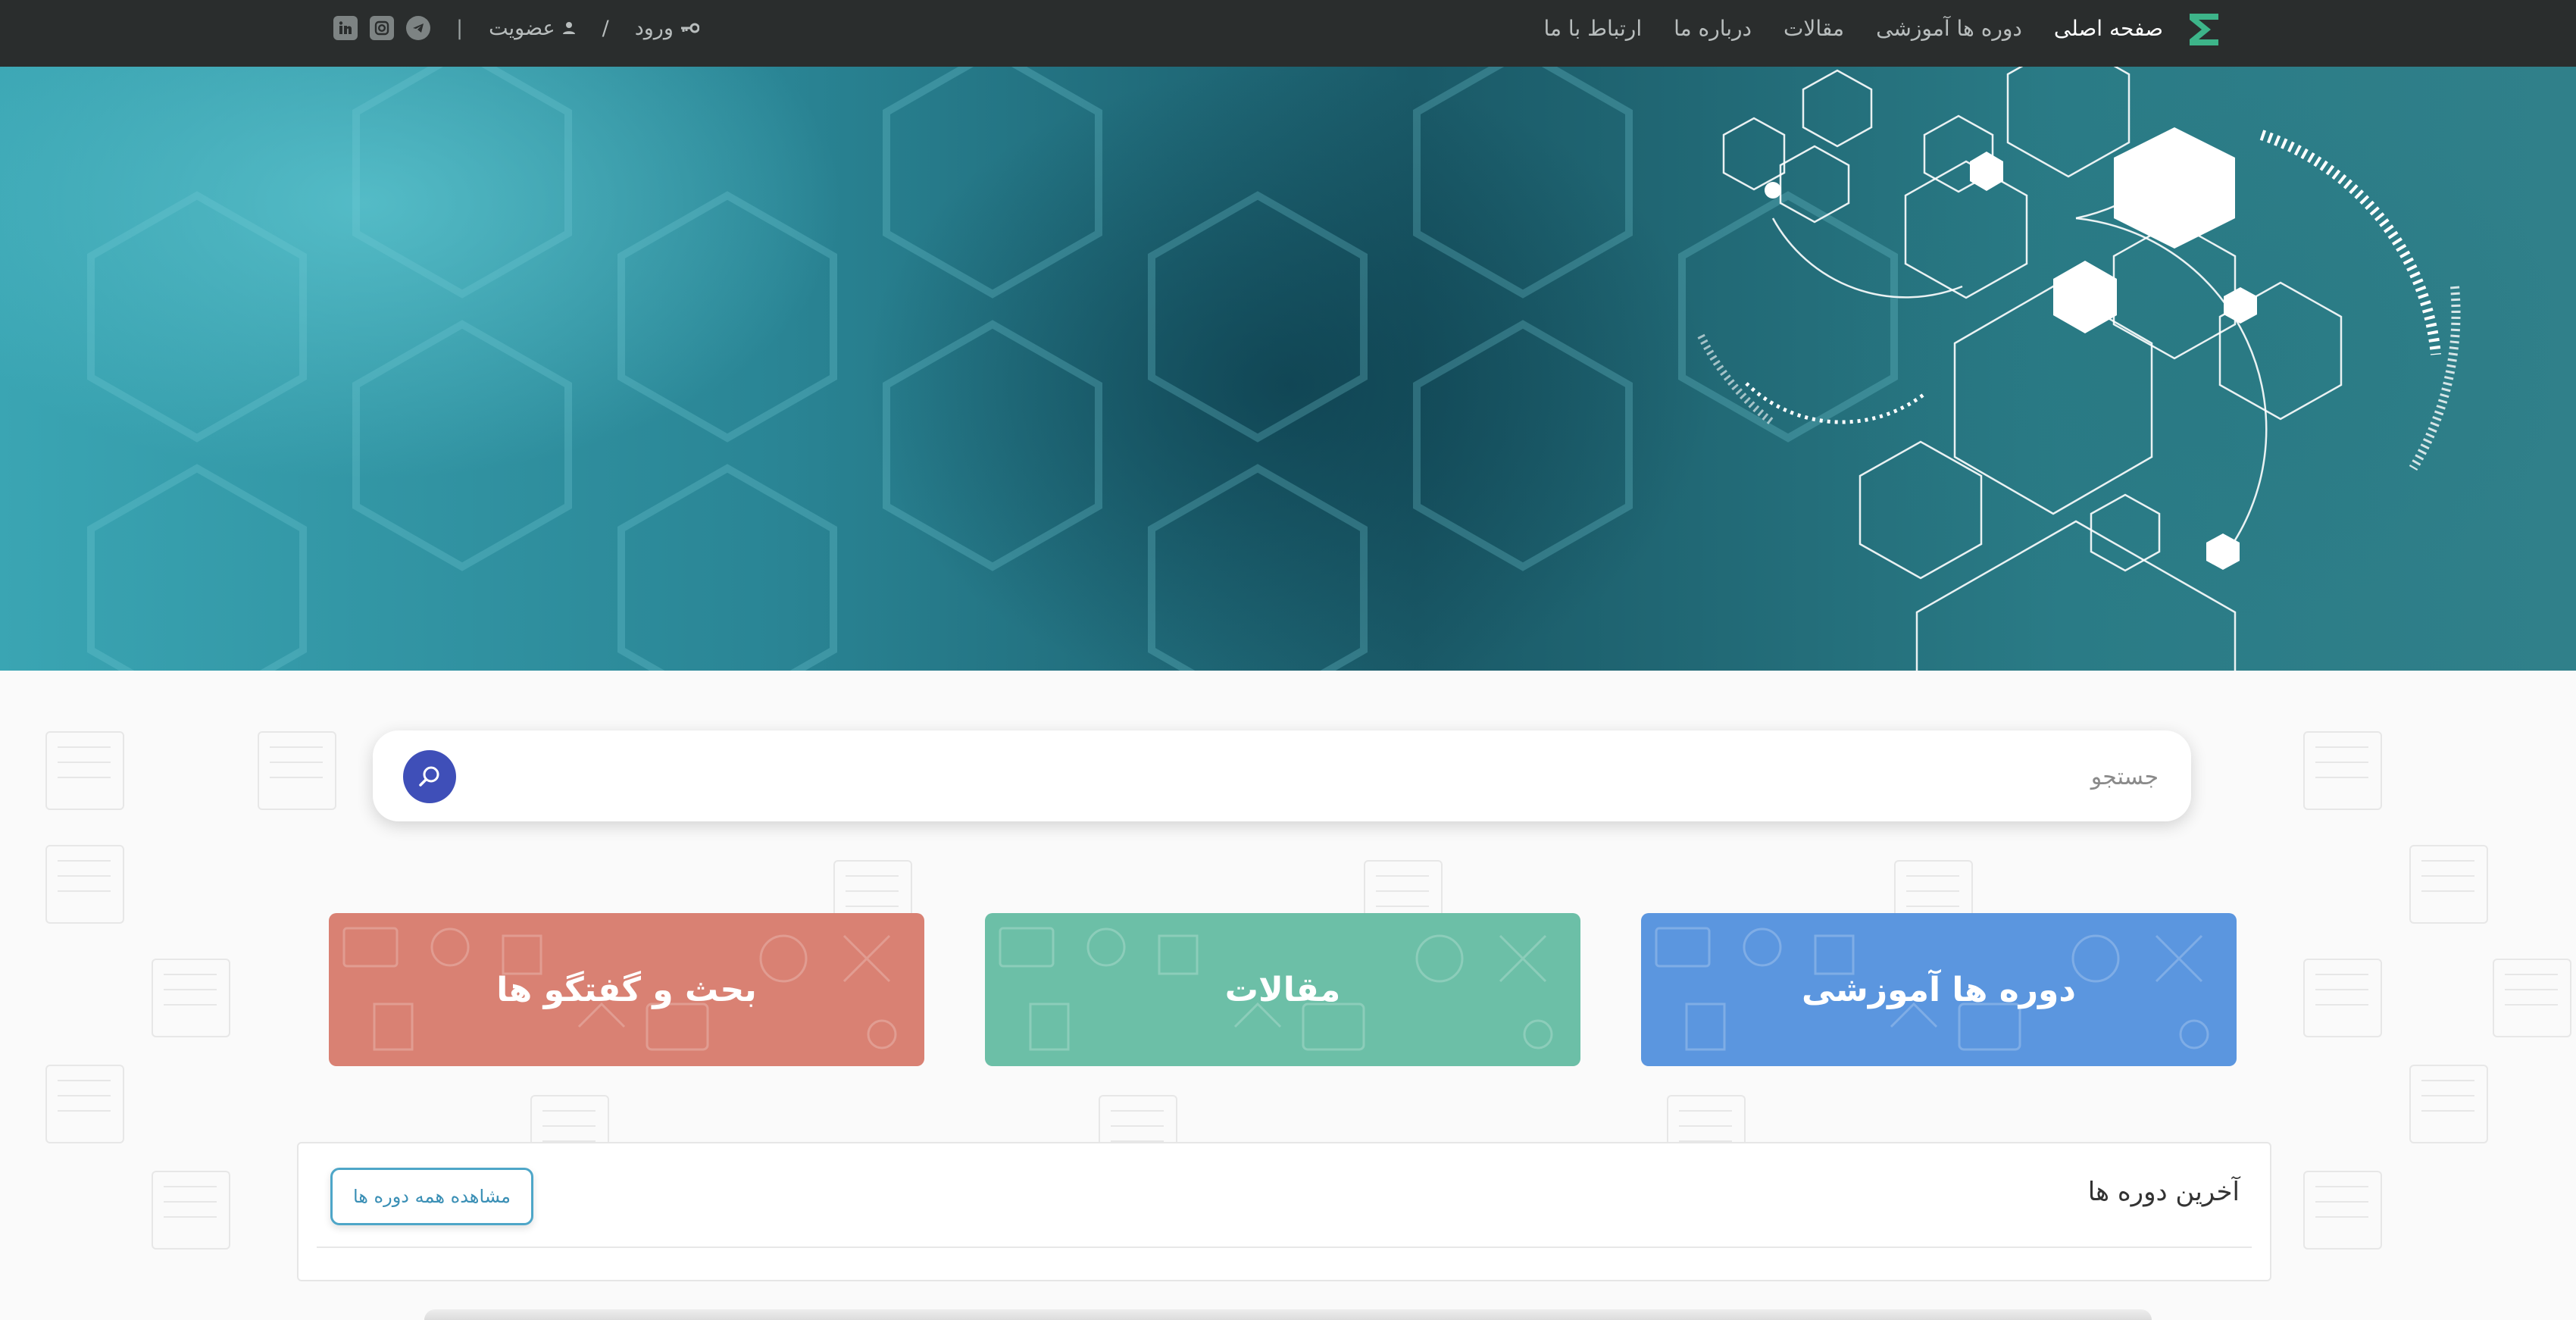  I want to click on latest-courses-title: آخرین دوره ها, so click(2163, 1192).